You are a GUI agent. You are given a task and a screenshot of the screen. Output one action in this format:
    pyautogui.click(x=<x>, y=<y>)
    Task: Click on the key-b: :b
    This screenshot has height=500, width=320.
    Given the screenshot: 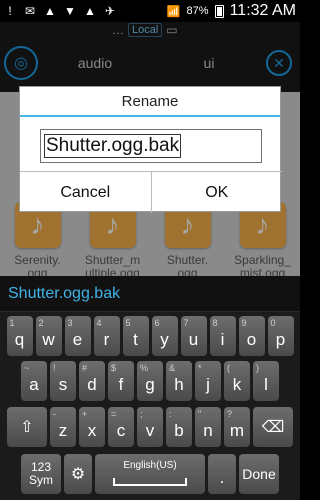 What is the action you would take?
    pyautogui.click(x=179, y=427)
    